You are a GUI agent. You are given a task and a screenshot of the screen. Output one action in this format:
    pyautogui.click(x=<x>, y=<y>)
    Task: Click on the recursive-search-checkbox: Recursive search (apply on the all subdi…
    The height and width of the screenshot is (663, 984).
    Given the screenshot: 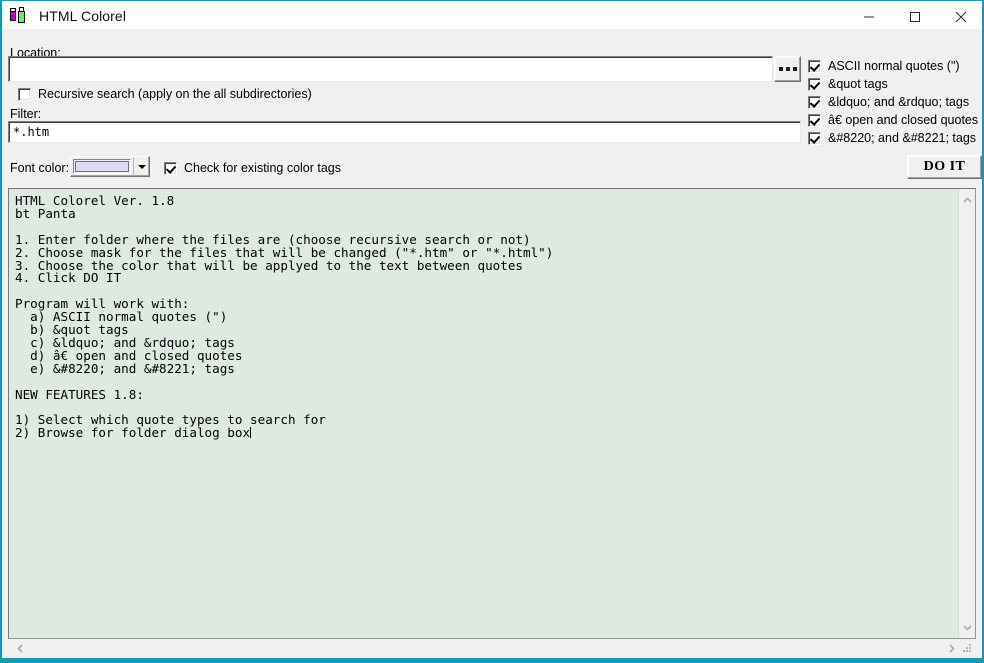 What is the action you would take?
    pyautogui.click(x=165, y=94)
    